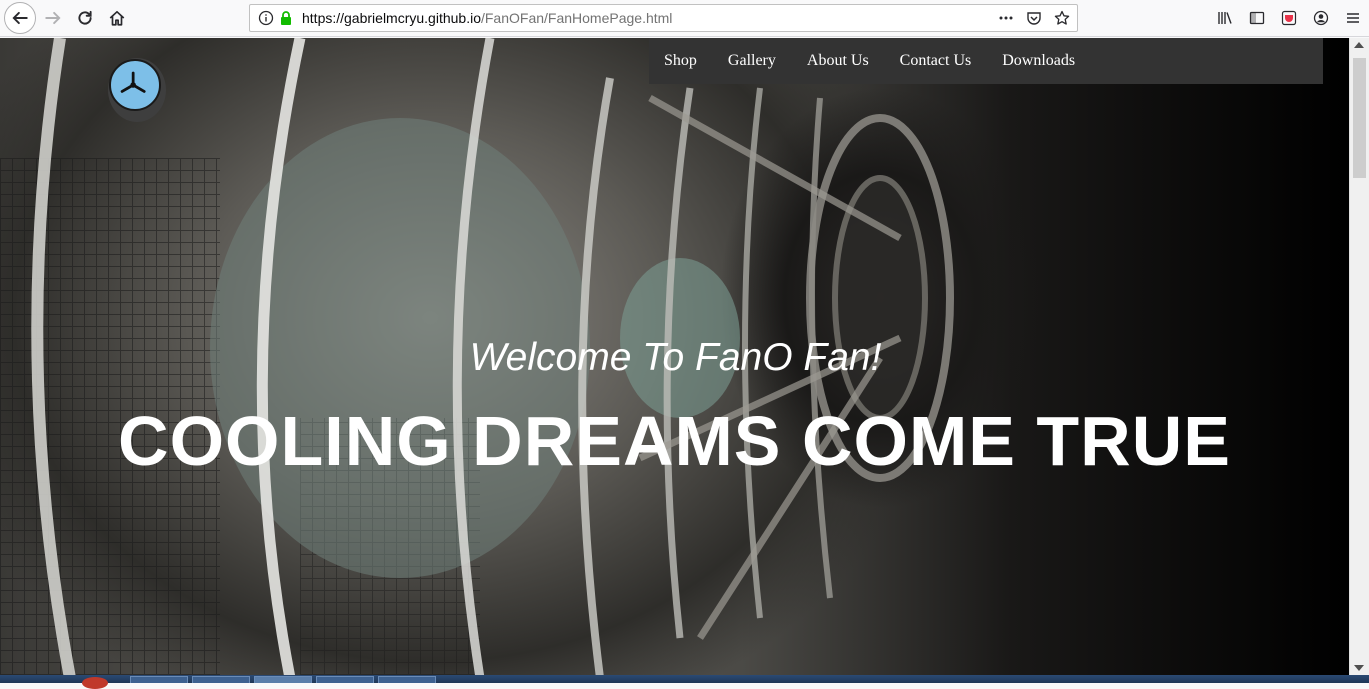 The height and width of the screenshot is (689, 1369). I want to click on page-scrollbar, so click(1359, 356).